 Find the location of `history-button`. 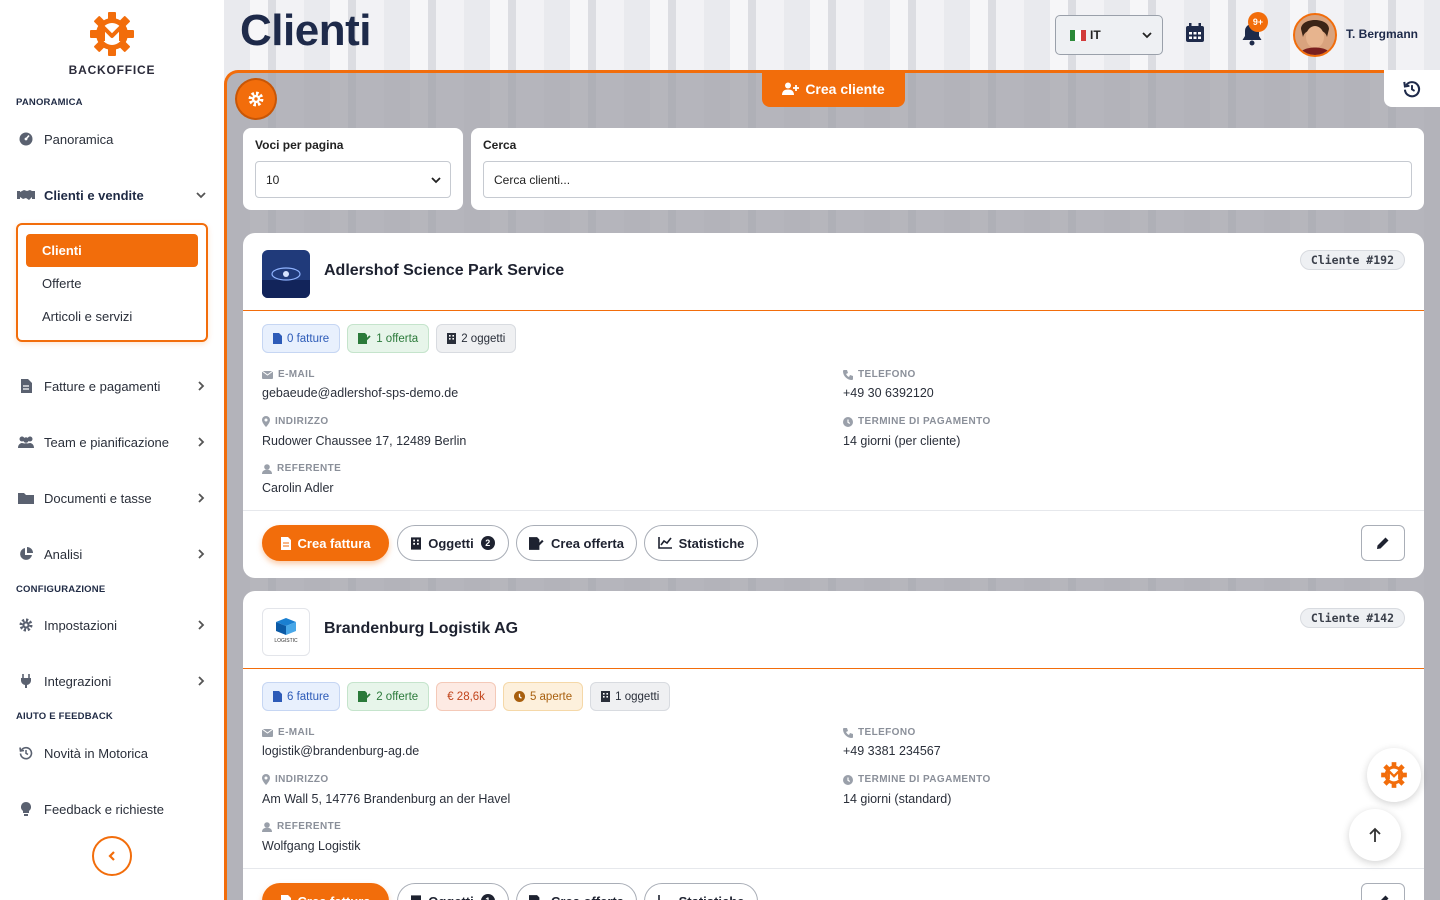

history-button is located at coordinates (1412, 88).